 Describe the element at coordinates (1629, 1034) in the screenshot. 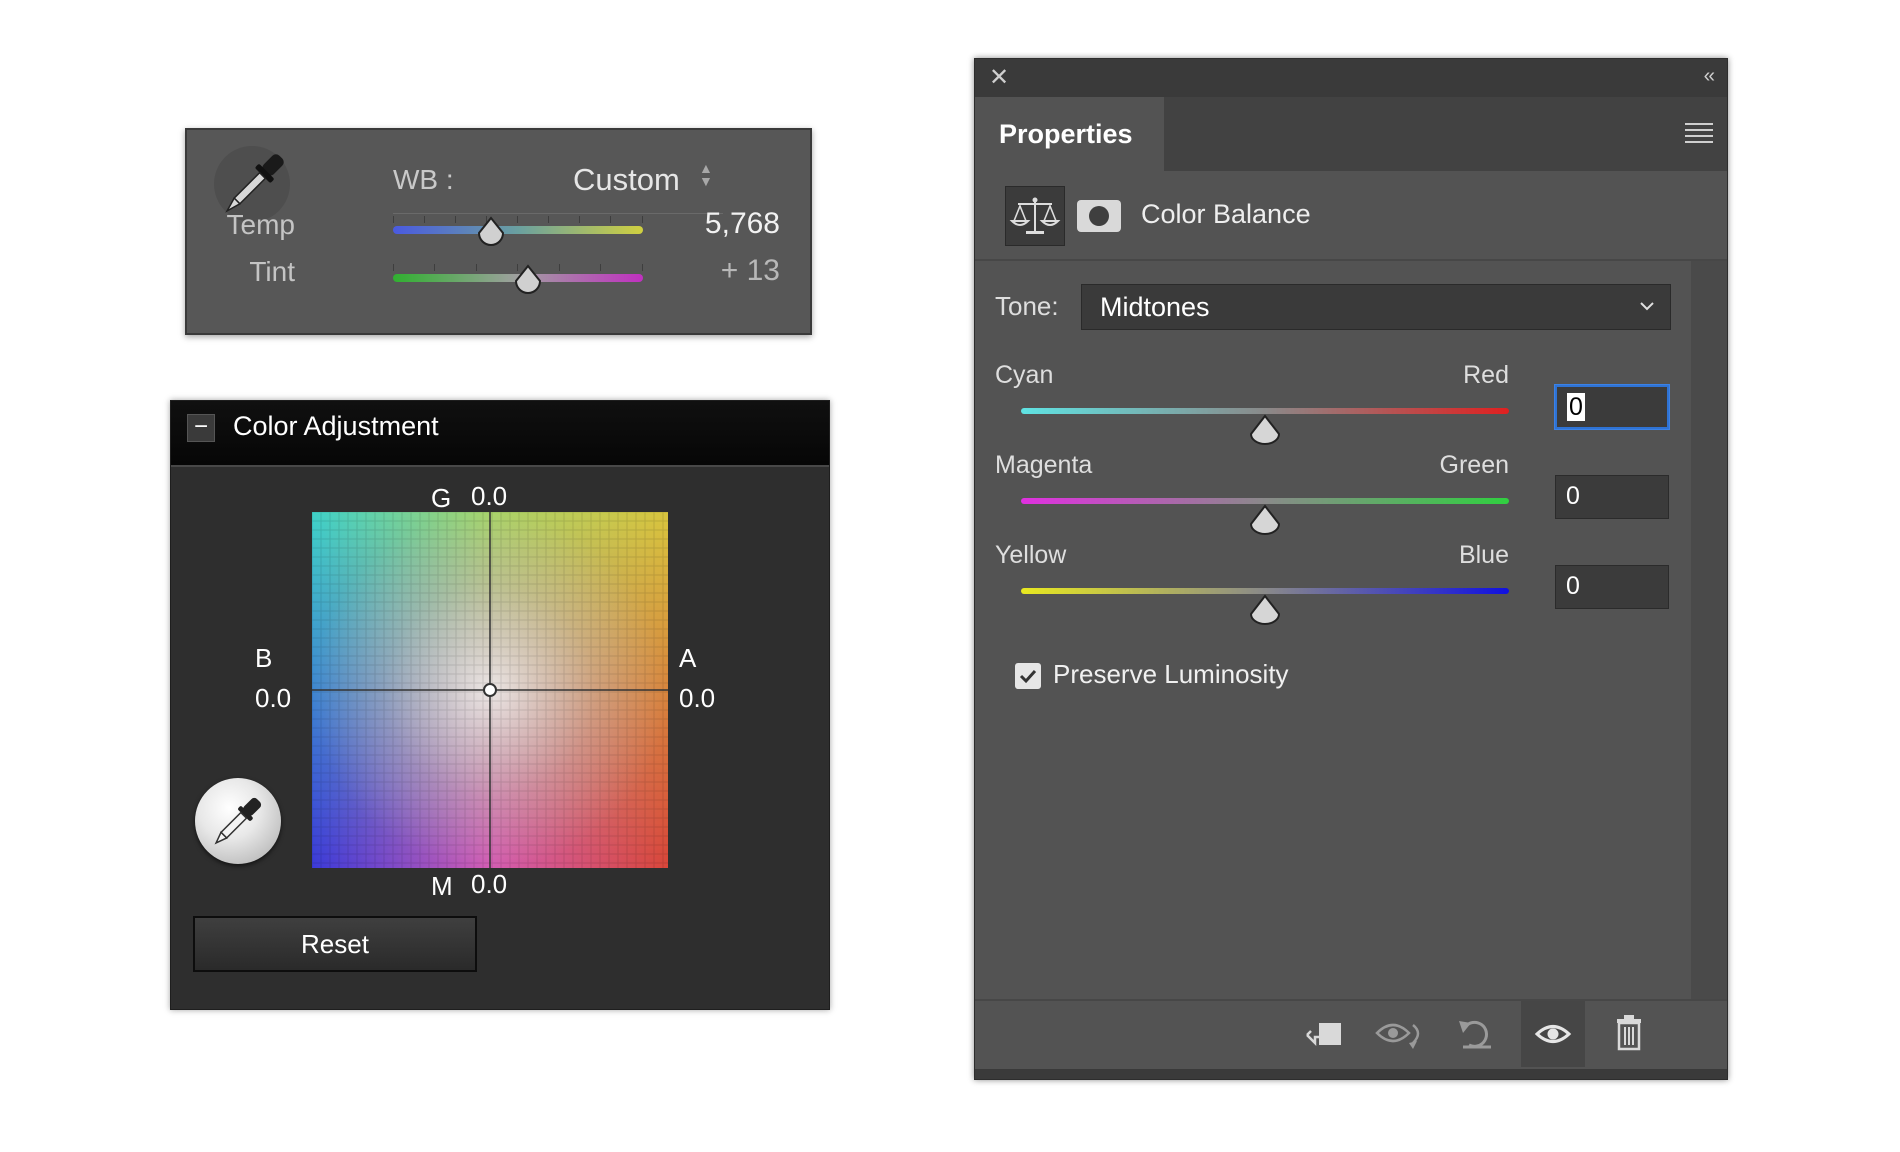

I see `trash-icon` at that location.